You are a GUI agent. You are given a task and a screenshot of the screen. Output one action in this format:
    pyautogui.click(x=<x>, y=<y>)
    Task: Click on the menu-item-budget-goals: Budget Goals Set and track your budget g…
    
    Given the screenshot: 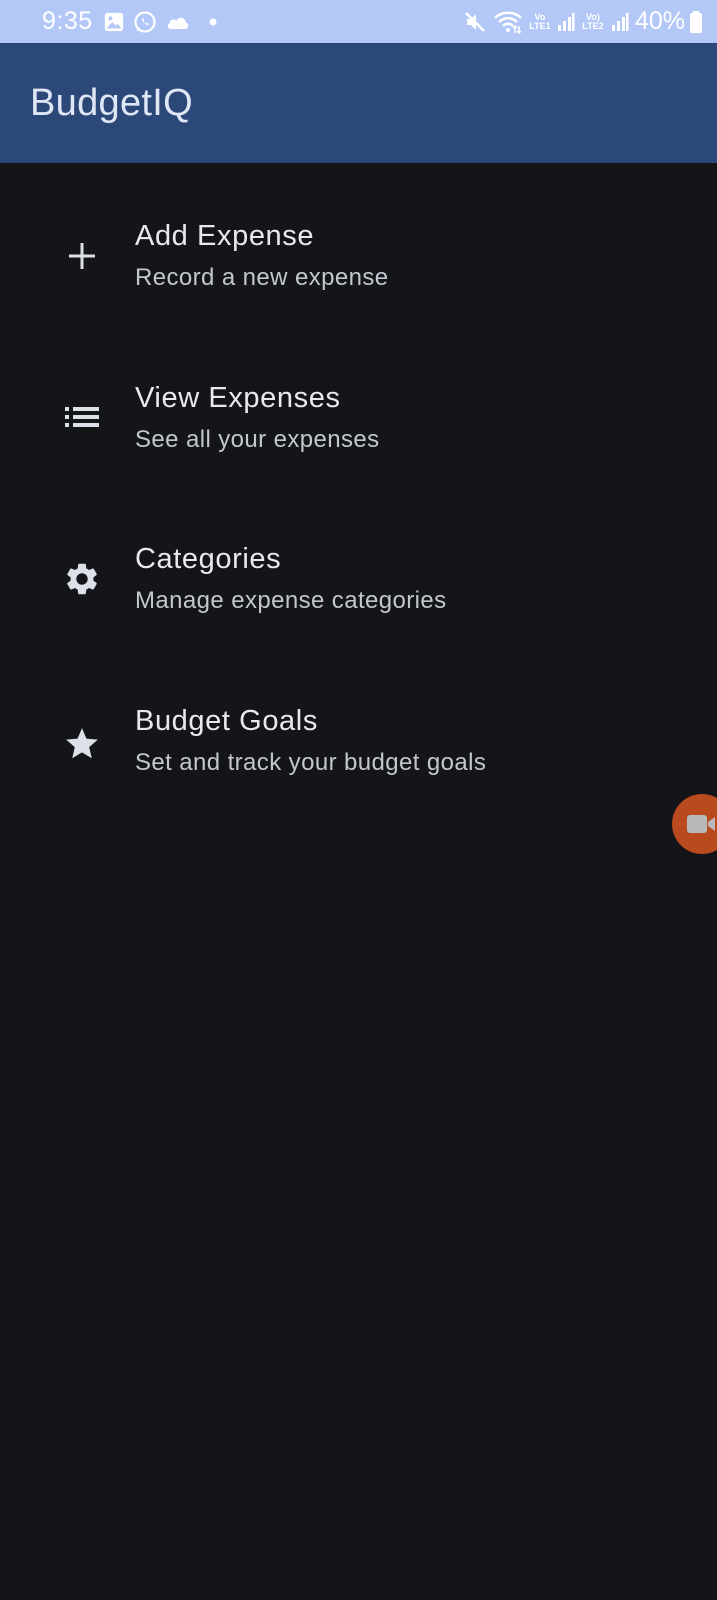 What is the action you would take?
    pyautogui.click(x=358, y=753)
    